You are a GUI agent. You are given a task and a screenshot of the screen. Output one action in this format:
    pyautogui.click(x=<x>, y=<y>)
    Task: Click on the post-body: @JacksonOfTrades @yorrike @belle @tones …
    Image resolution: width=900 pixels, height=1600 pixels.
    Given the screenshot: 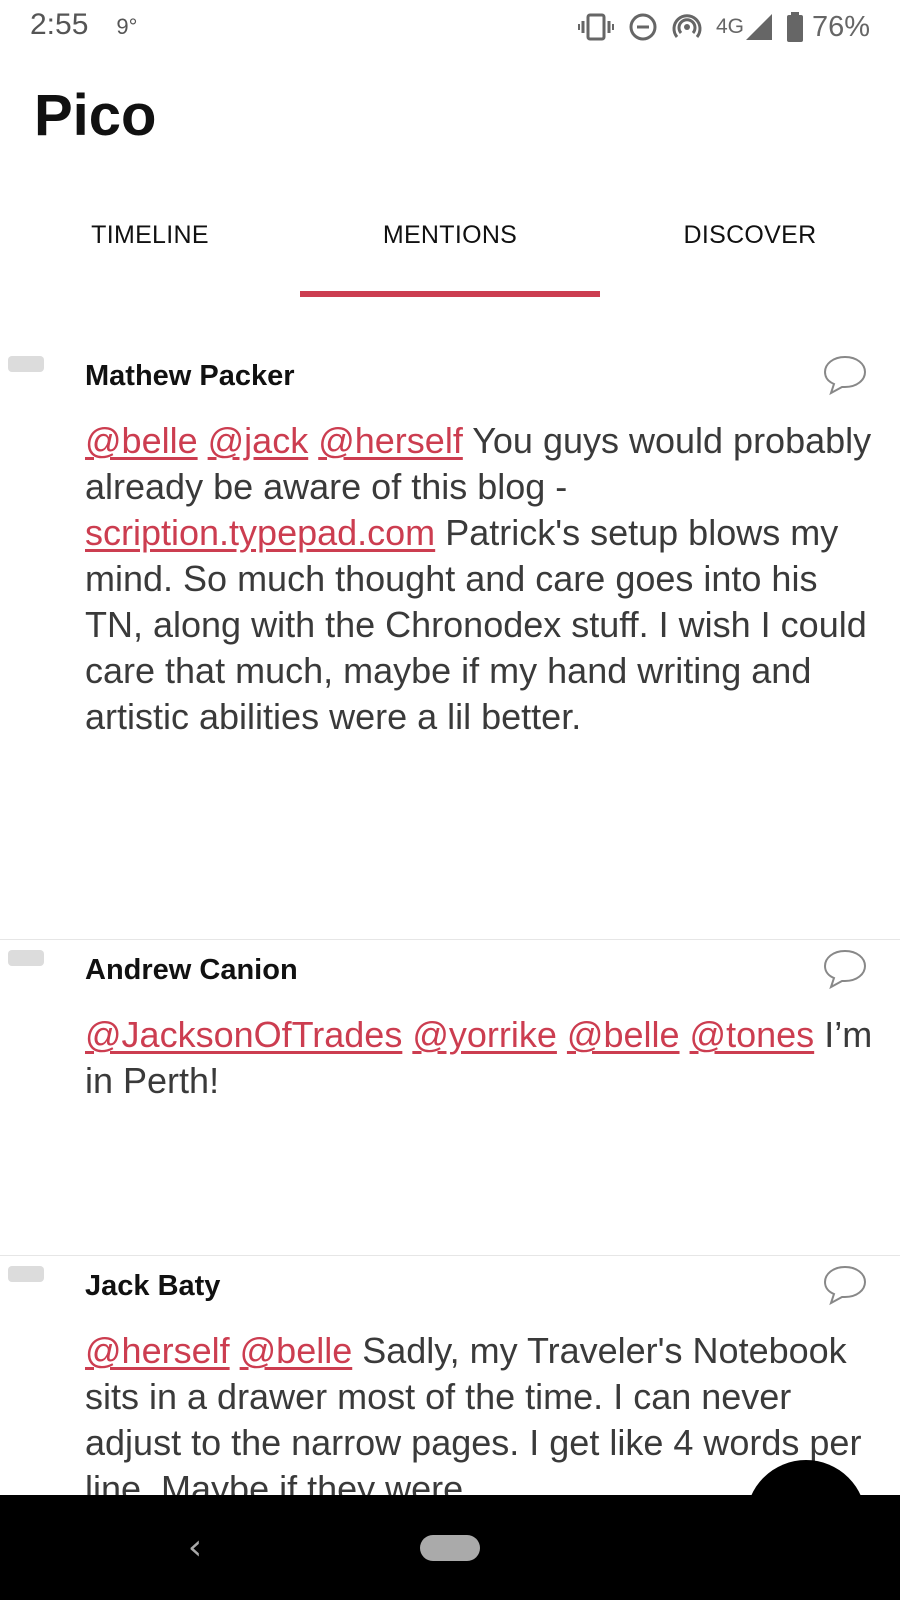 What is the action you would take?
    pyautogui.click(x=485, y=1058)
    